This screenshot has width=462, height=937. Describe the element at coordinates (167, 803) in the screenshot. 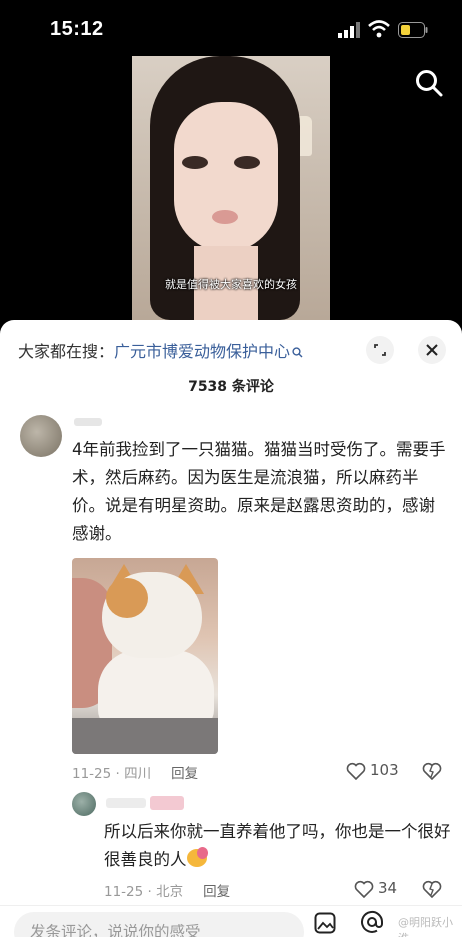

I see `user-badge` at that location.